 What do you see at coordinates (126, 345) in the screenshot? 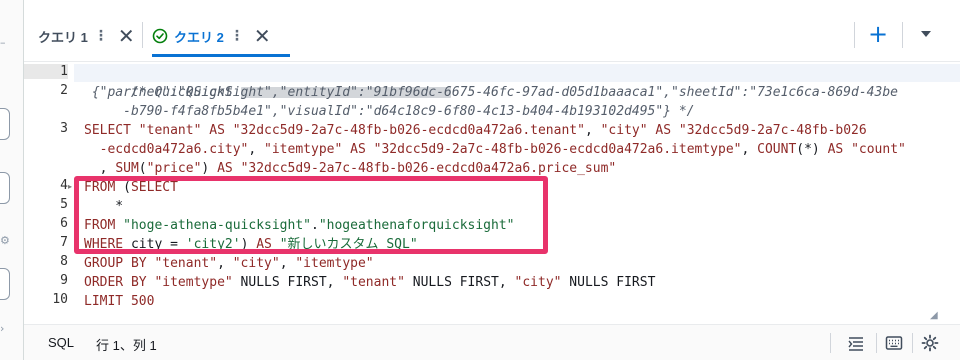
I see `cursor-position: 行 1、列 1` at bounding box center [126, 345].